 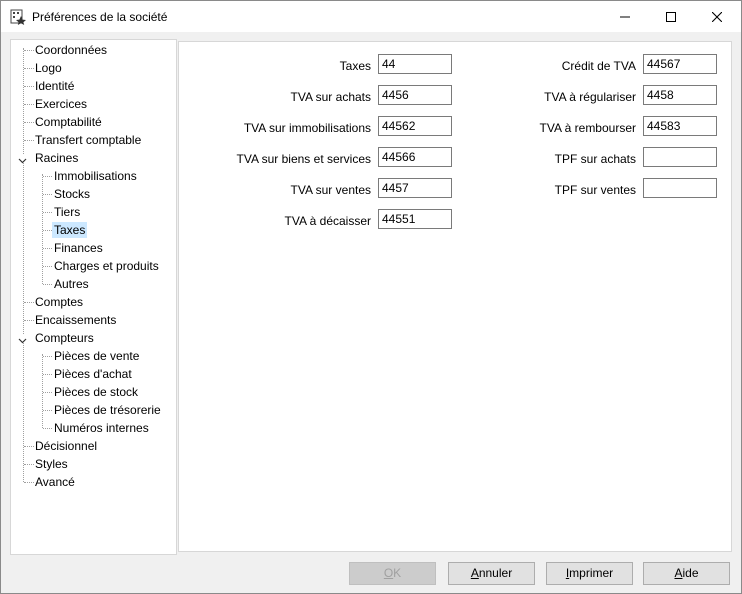 I want to click on close-button, so click(x=717, y=16).